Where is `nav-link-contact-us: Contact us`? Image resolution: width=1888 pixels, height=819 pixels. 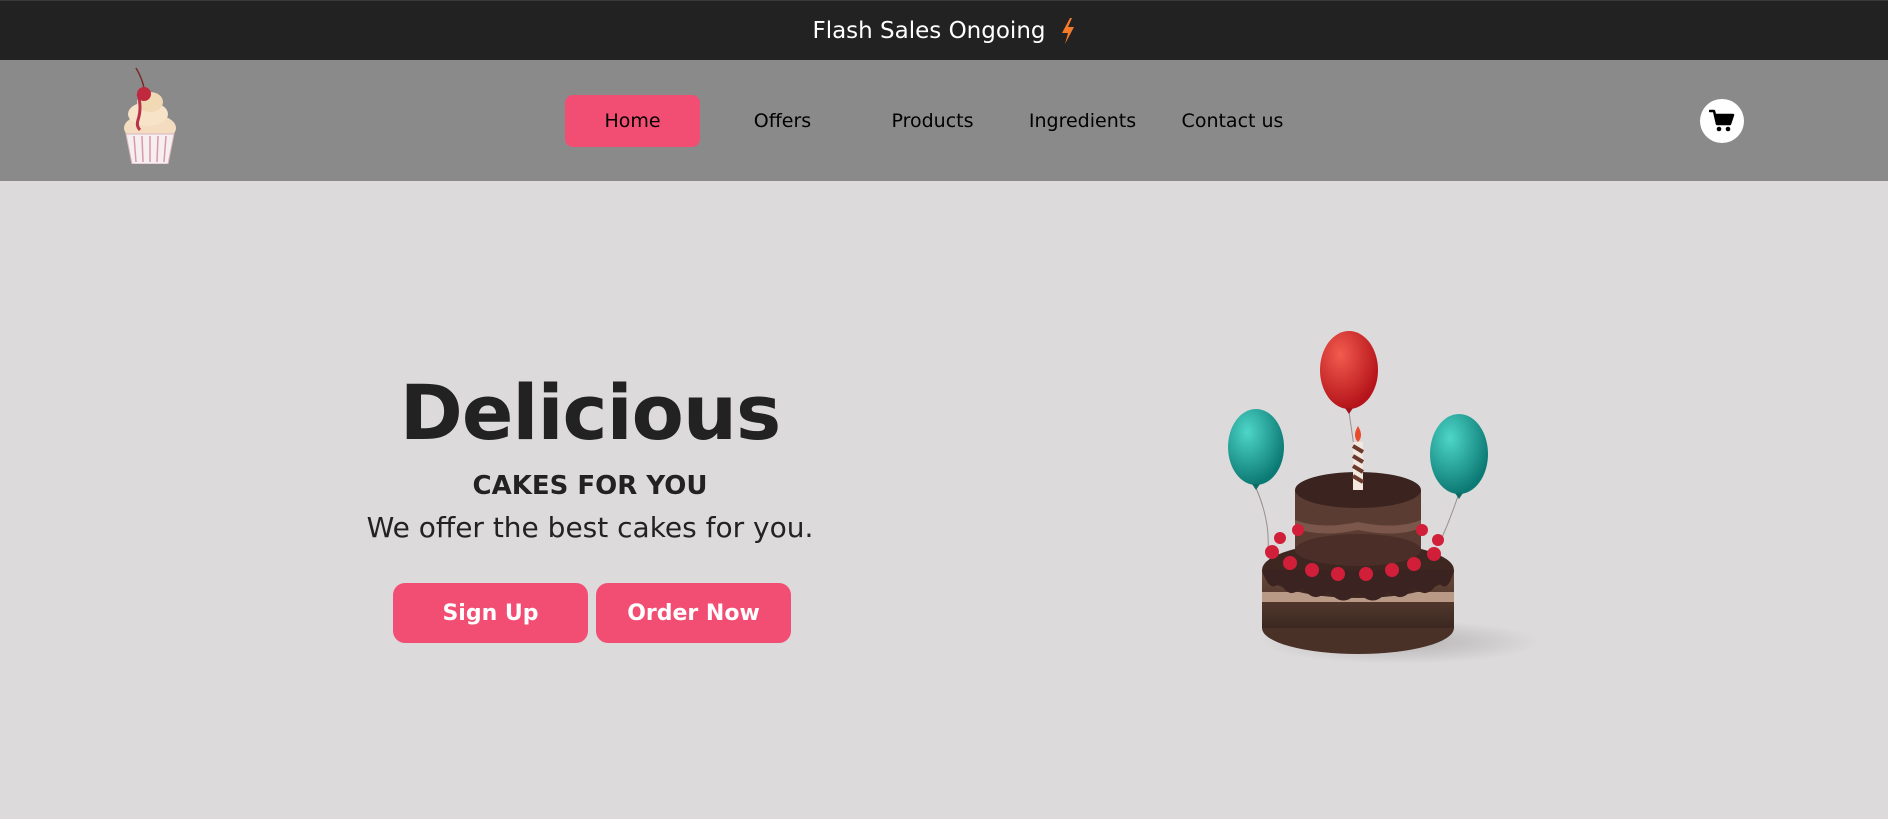
nav-link-contact-us: Contact us is located at coordinates (1232, 121).